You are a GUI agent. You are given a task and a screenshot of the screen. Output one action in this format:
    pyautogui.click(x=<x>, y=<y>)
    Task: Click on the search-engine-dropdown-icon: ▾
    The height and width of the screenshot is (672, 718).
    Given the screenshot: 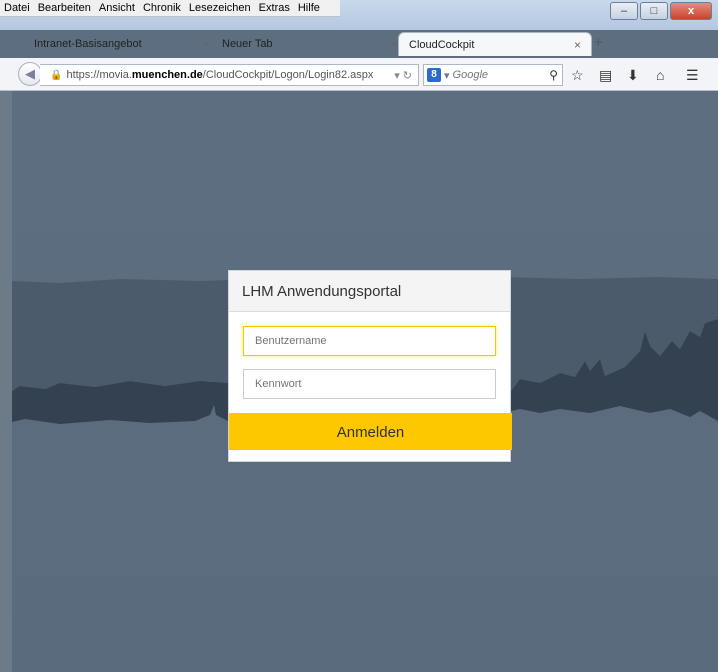 What is the action you would take?
    pyautogui.click(x=447, y=75)
    